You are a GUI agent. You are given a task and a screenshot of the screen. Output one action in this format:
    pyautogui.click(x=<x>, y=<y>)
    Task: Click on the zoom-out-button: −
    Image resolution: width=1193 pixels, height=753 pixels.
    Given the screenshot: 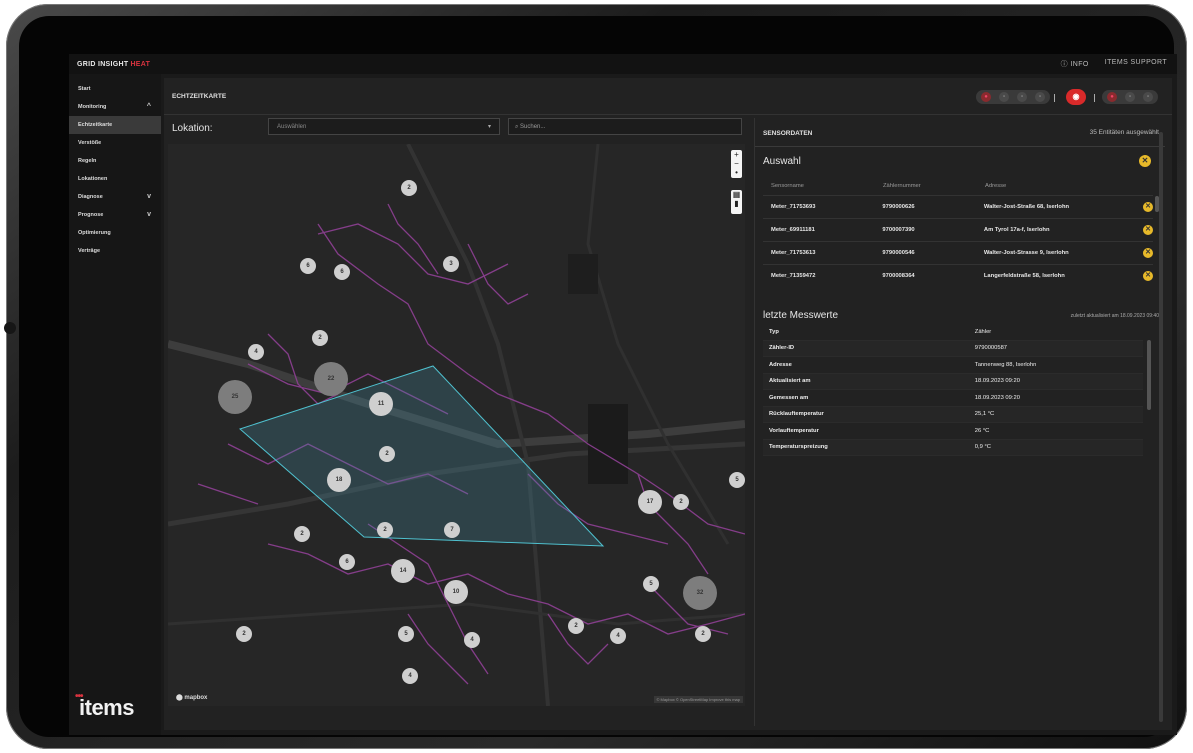 What is the action you would take?
    pyautogui.click(x=736, y=163)
    